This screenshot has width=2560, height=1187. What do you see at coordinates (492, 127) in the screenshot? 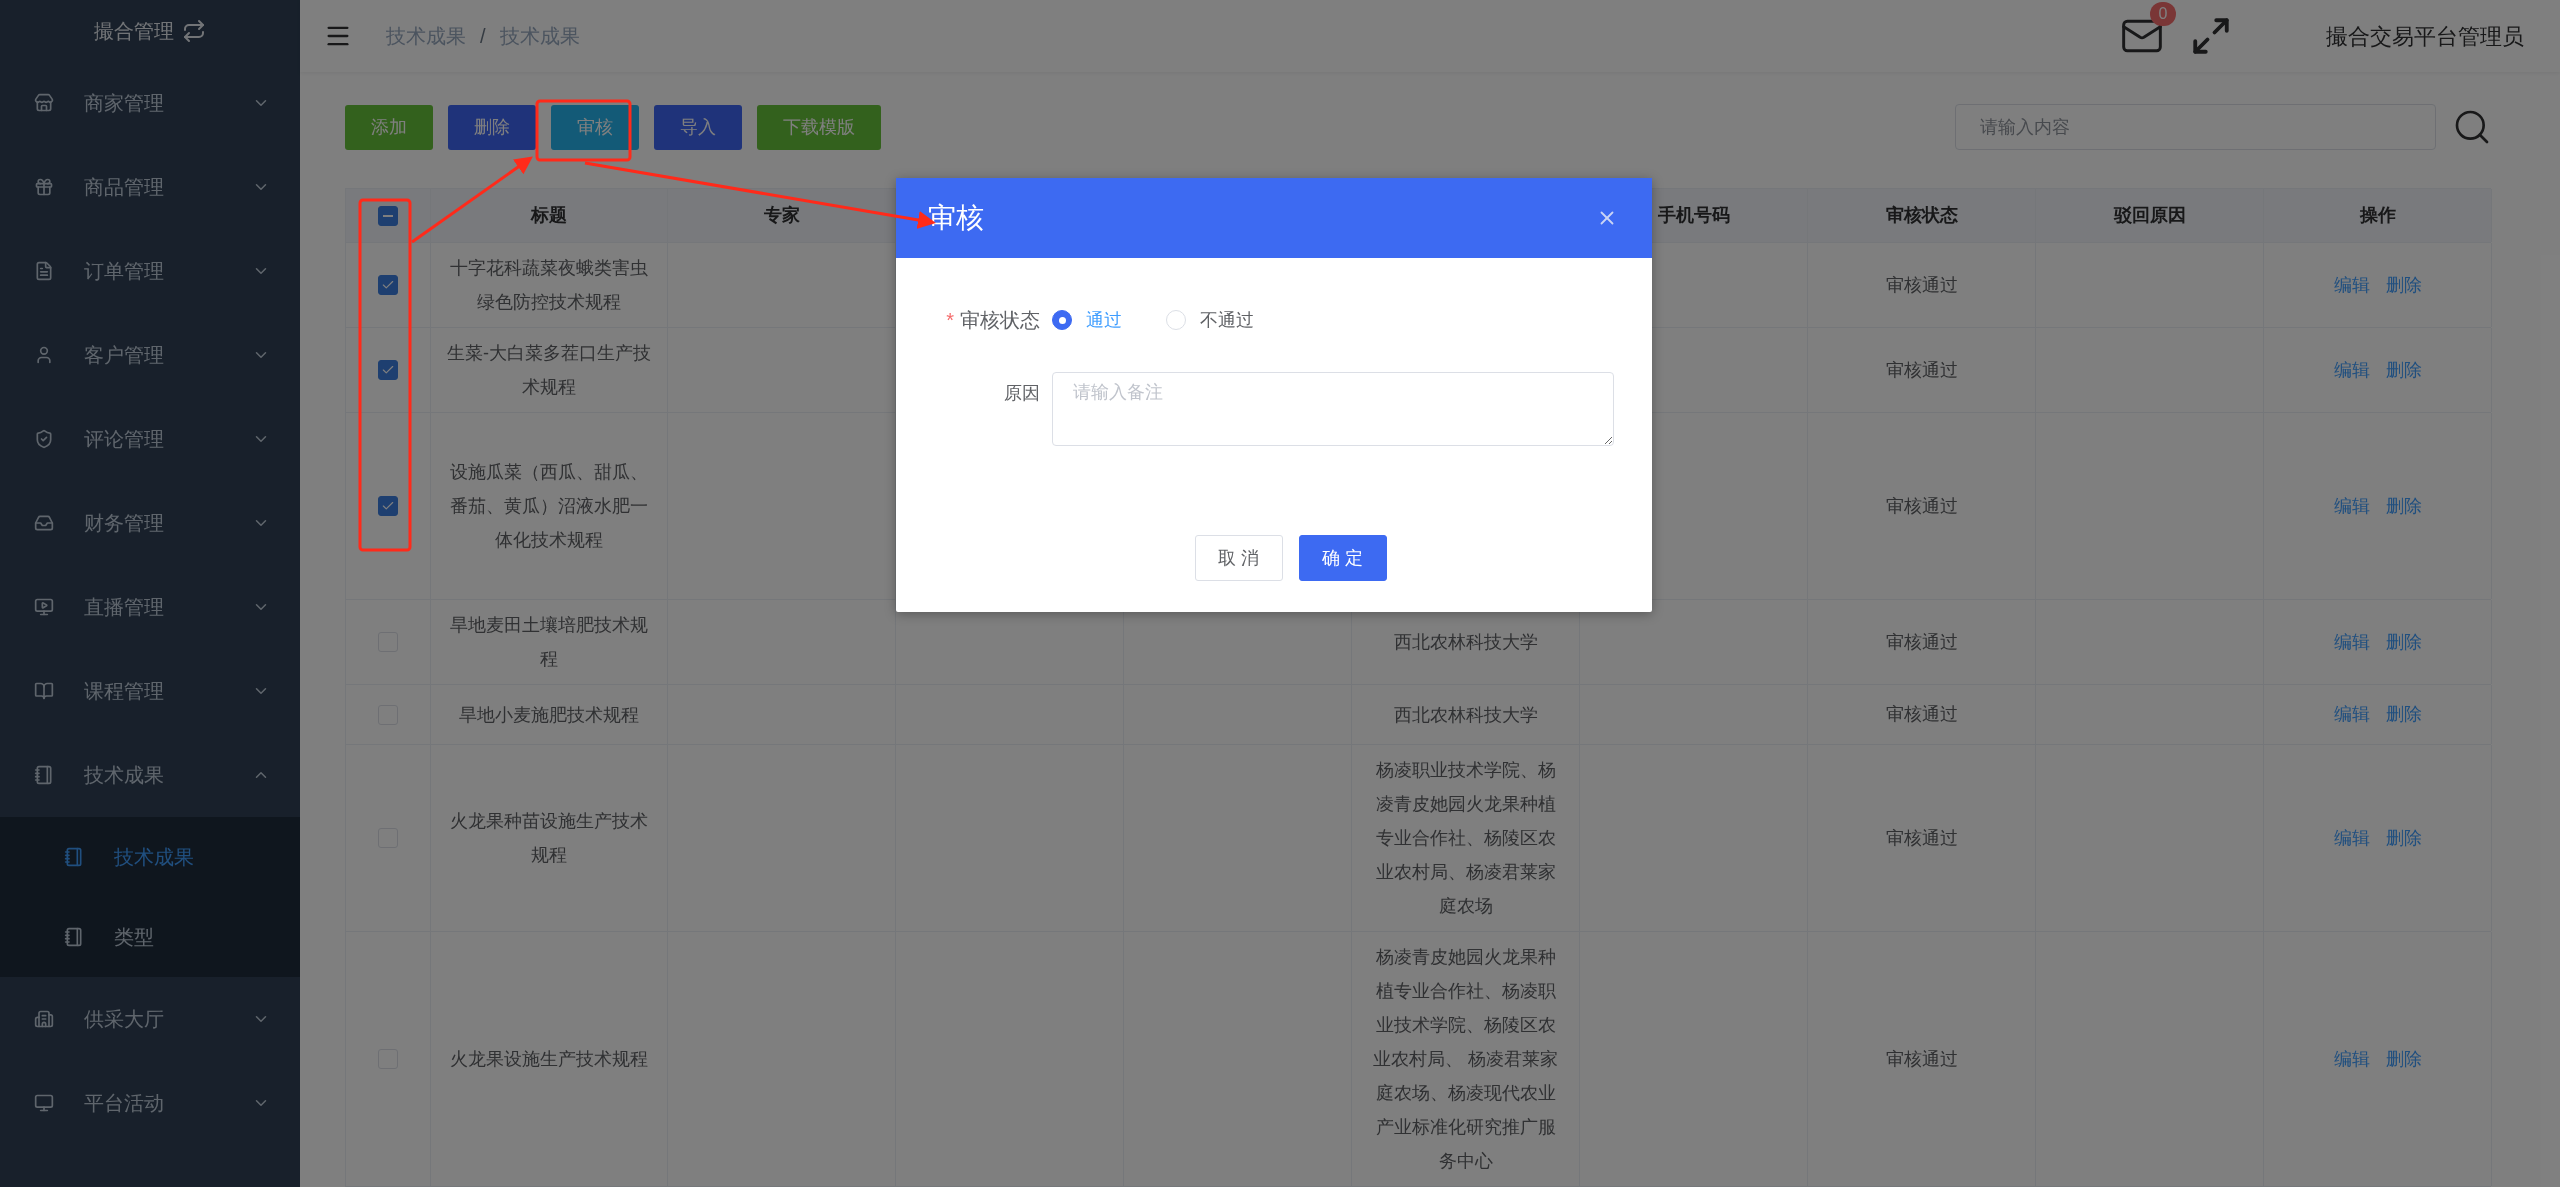
I see `toolbar-button: 删除` at bounding box center [492, 127].